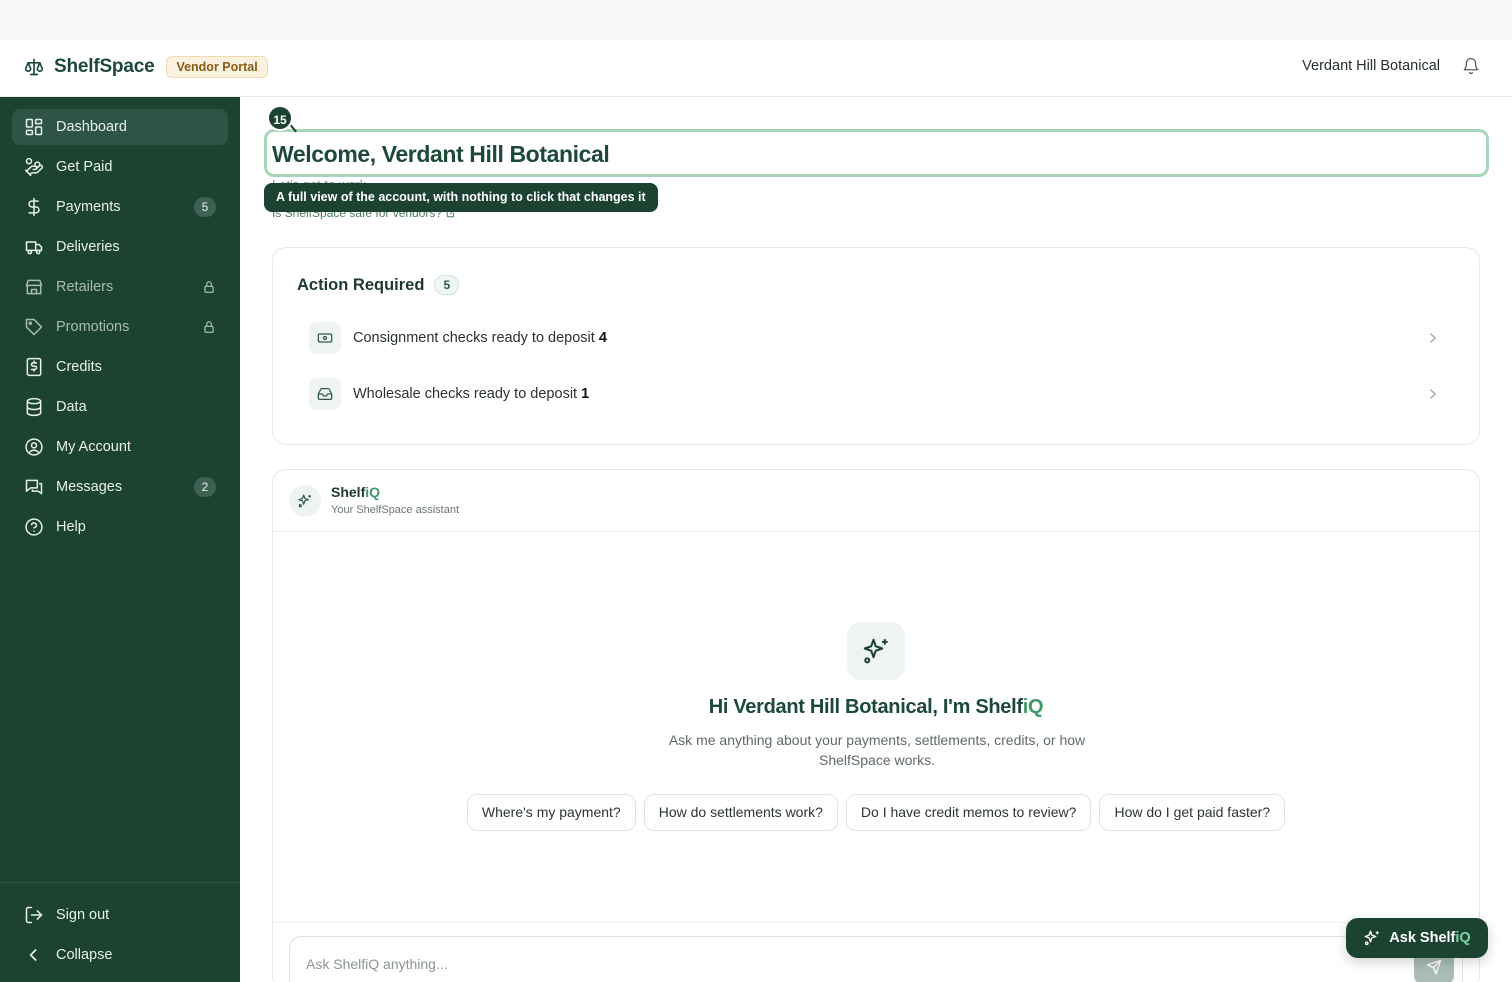 Image resolution: width=1512 pixels, height=982 pixels. Describe the element at coordinates (34, 527) in the screenshot. I see `help-icon` at that location.